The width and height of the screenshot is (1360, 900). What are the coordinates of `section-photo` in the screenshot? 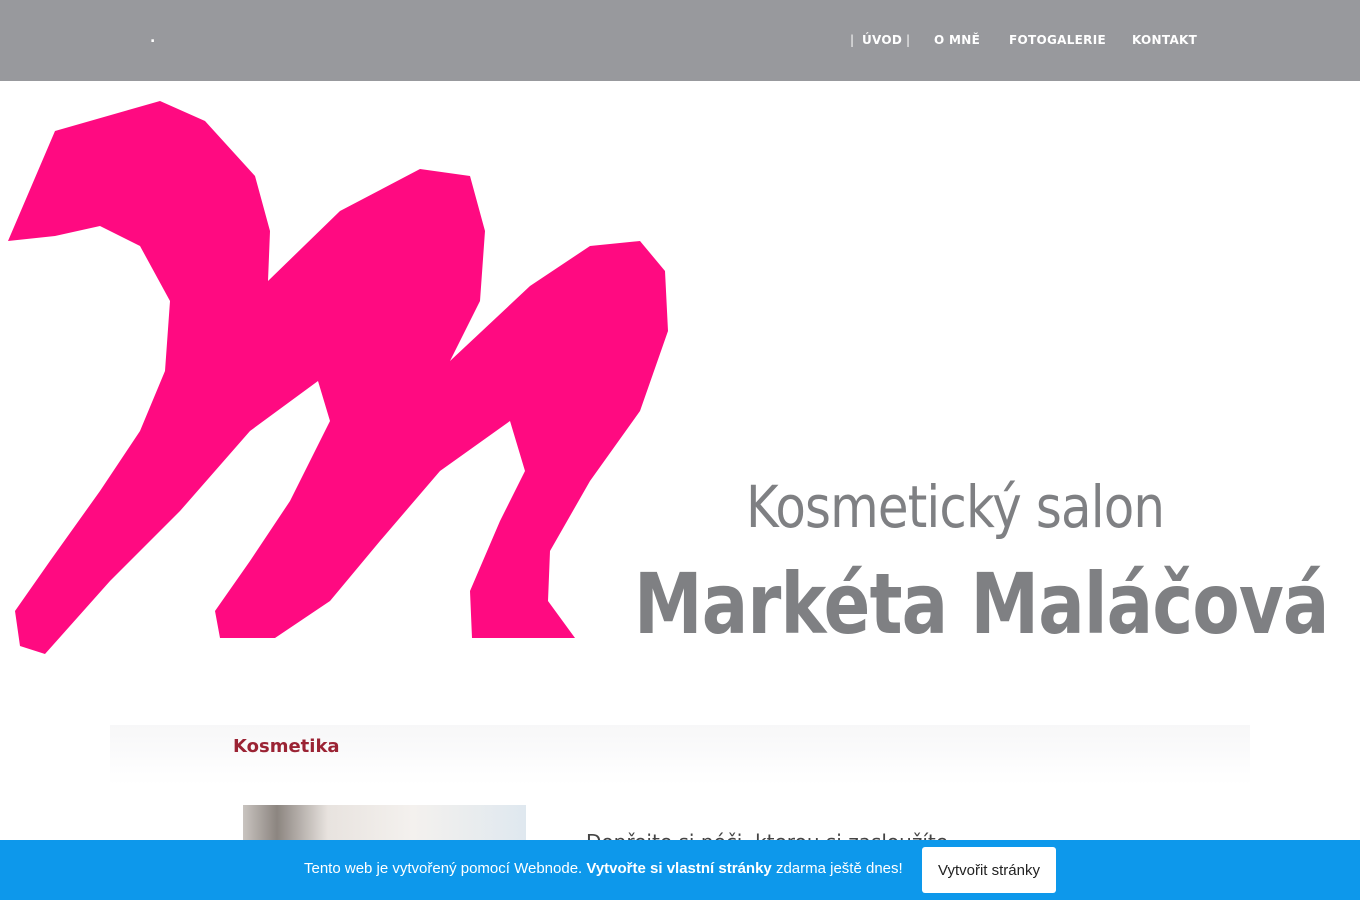 It's located at (384, 825).